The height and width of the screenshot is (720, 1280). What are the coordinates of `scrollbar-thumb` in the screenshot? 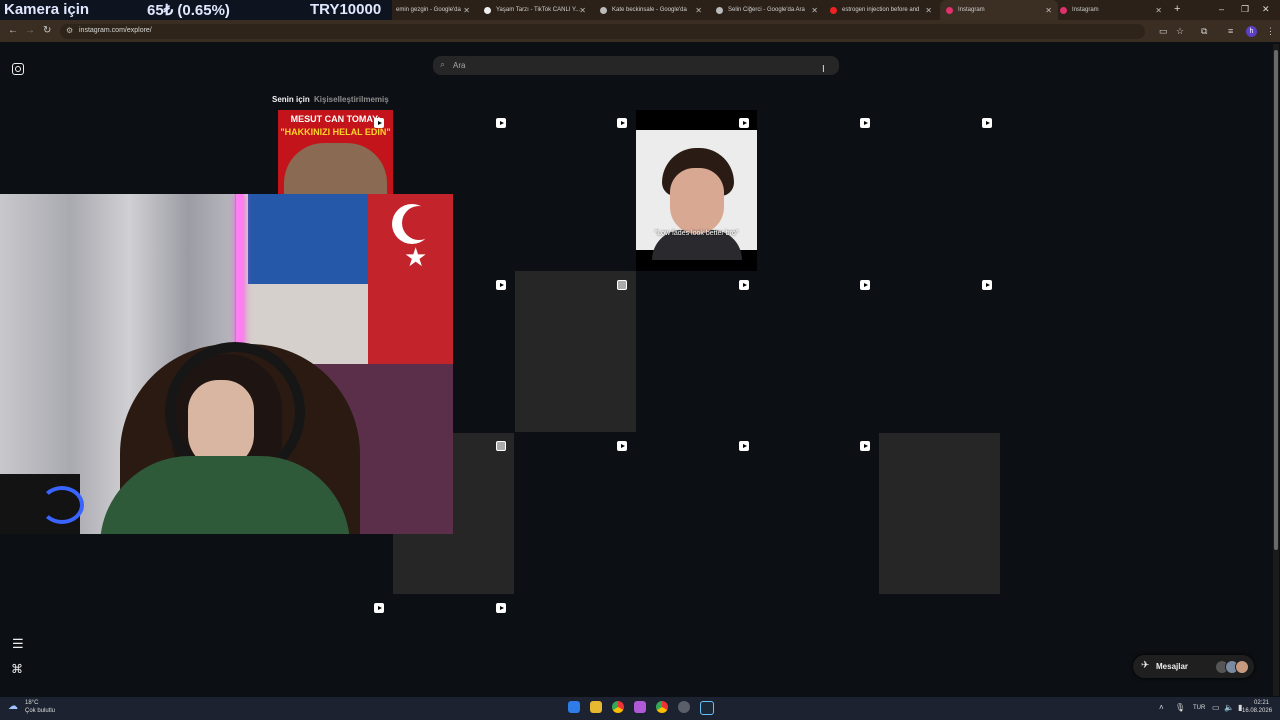 It's located at (1276, 300).